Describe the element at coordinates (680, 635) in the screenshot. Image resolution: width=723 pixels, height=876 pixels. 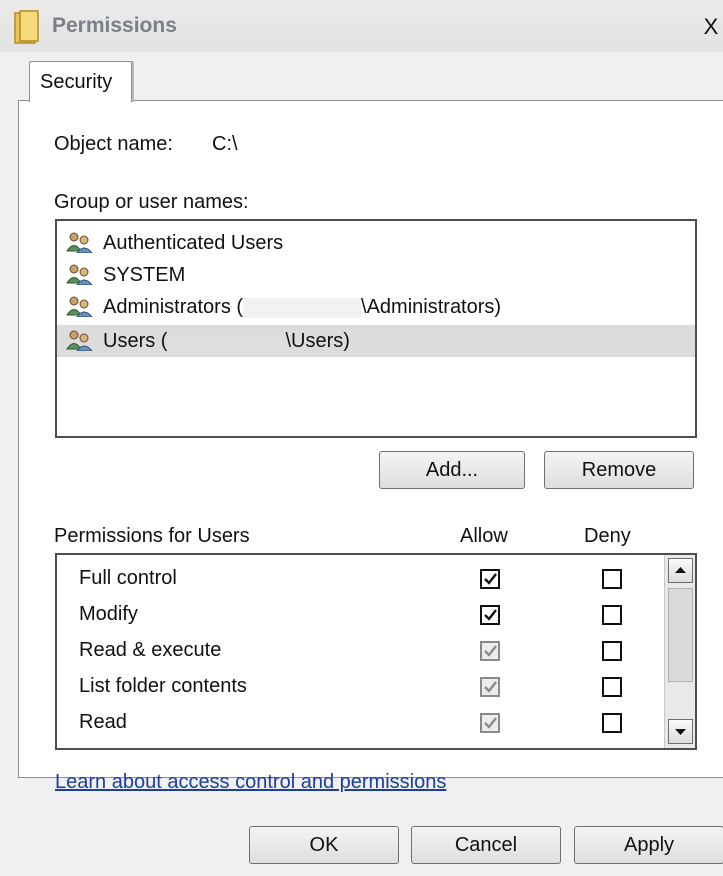
I see `scroll-thumb` at that location.